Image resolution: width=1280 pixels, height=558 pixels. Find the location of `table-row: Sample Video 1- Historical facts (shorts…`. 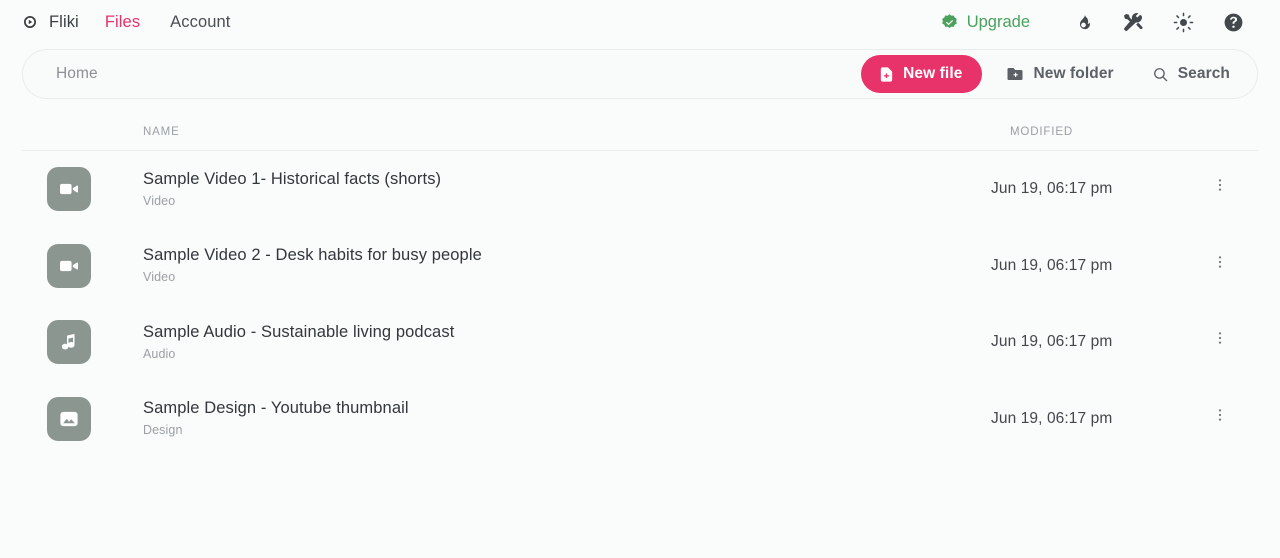

table-row: Sample Video 1- Historical facts (shorts… is located at coordinates (640, 189).